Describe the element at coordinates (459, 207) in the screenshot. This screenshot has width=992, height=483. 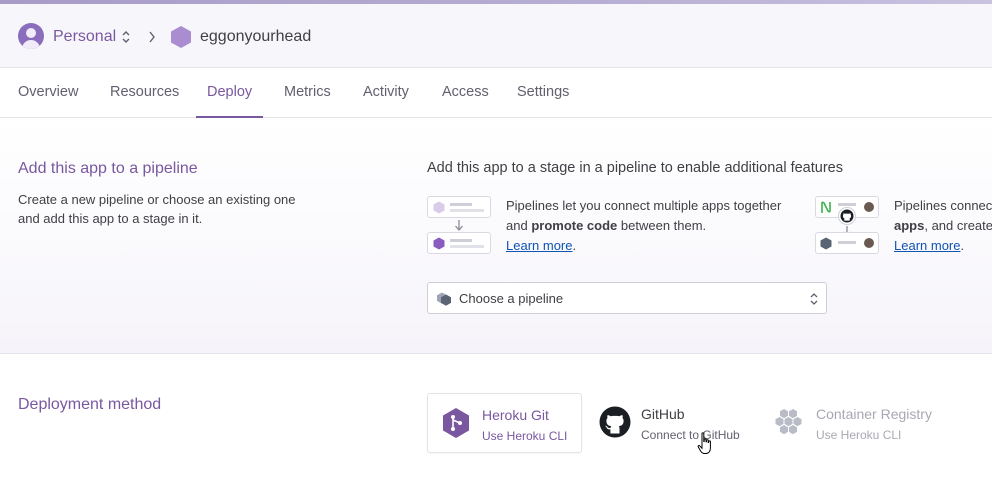
I see `pipeline-illustration-card-top` at that location.